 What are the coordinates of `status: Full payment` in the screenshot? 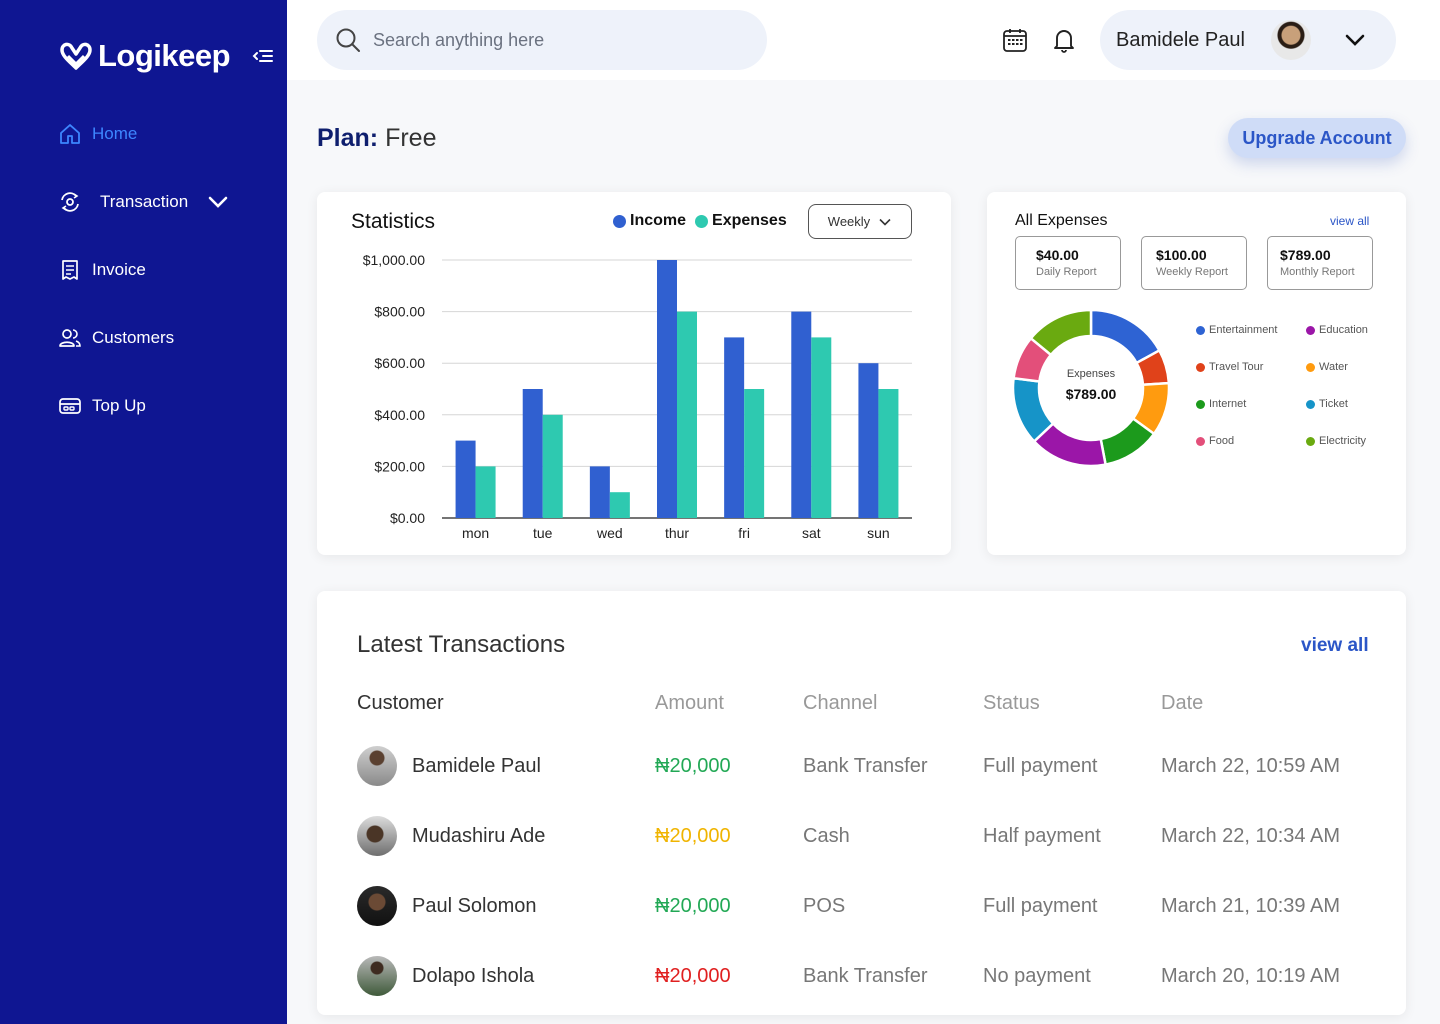 It's located at (1040, 766).